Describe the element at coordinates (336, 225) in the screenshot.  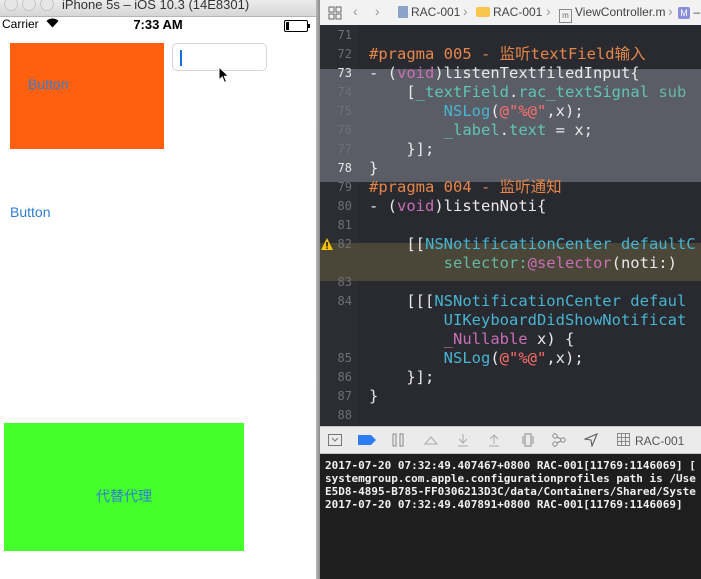
I see `line-number: 81` at that location.